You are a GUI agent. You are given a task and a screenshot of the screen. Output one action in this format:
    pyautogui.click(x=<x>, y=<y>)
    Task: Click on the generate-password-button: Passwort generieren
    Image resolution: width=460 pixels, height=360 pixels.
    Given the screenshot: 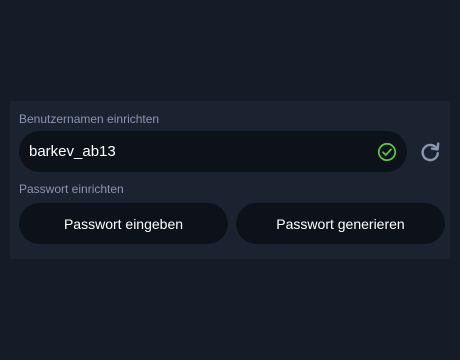 What is the action you would take?
    pyautogui.click(x=340, y=223)
    